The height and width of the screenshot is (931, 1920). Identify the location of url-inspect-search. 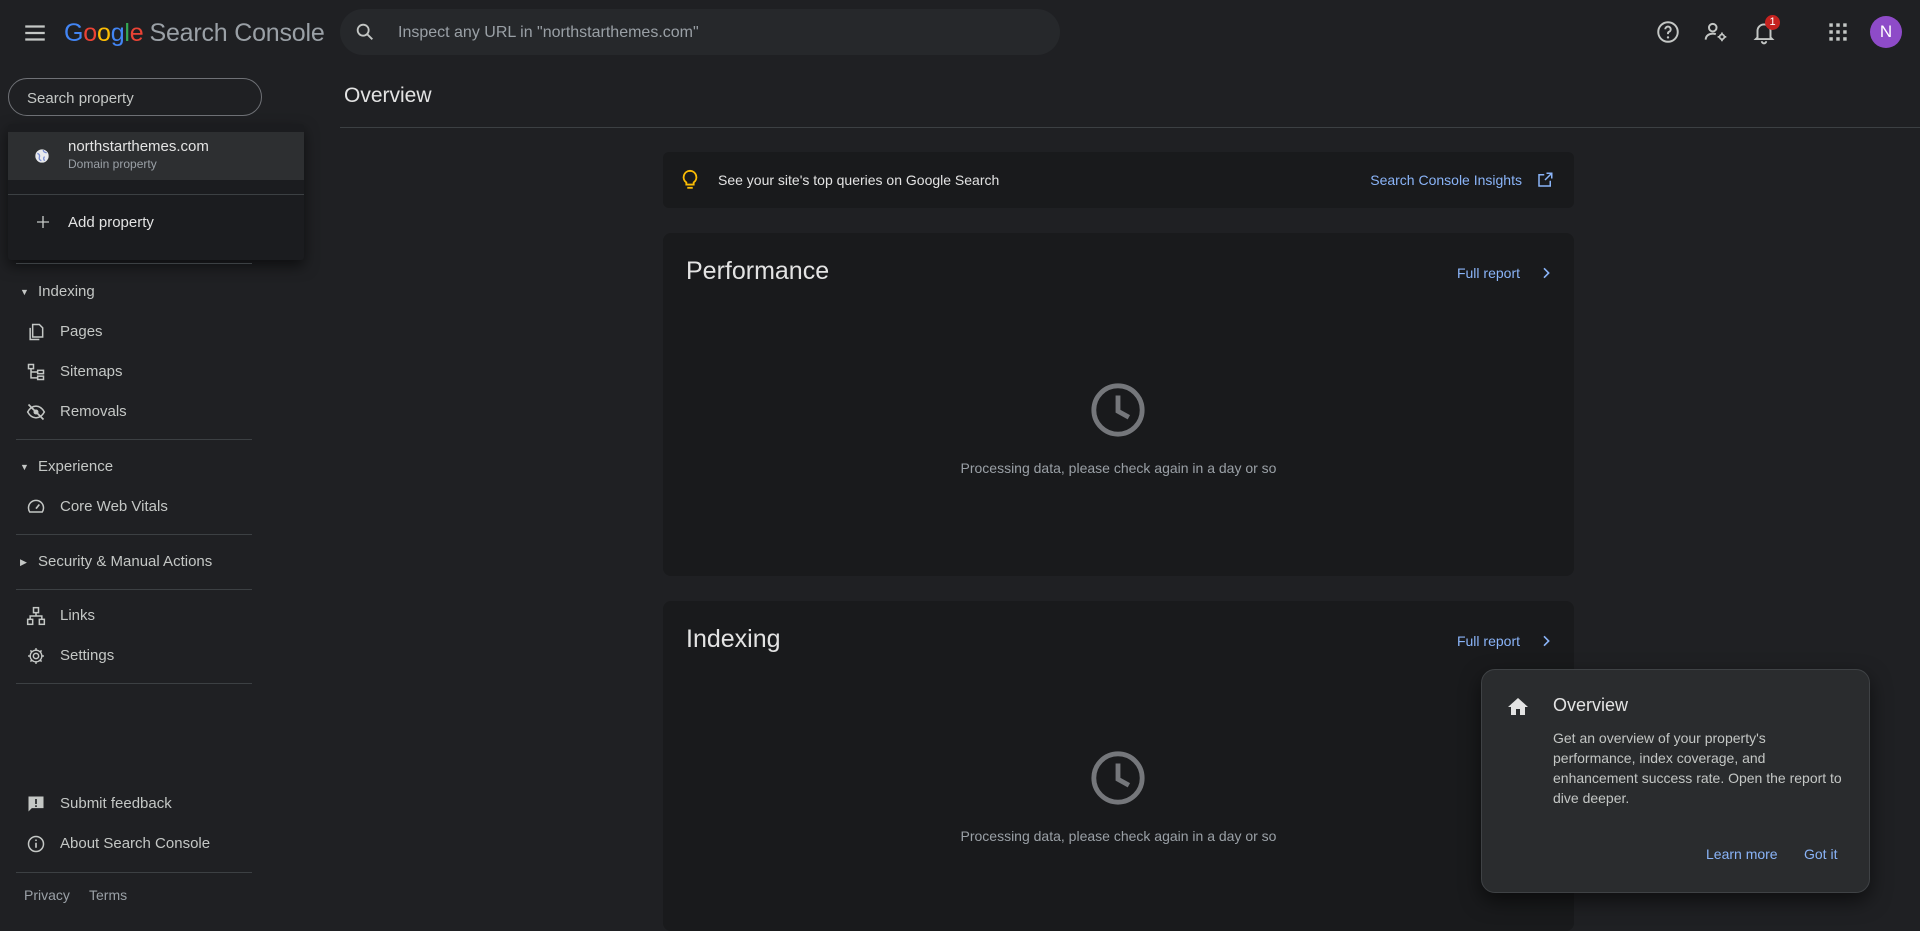
(700, 33).